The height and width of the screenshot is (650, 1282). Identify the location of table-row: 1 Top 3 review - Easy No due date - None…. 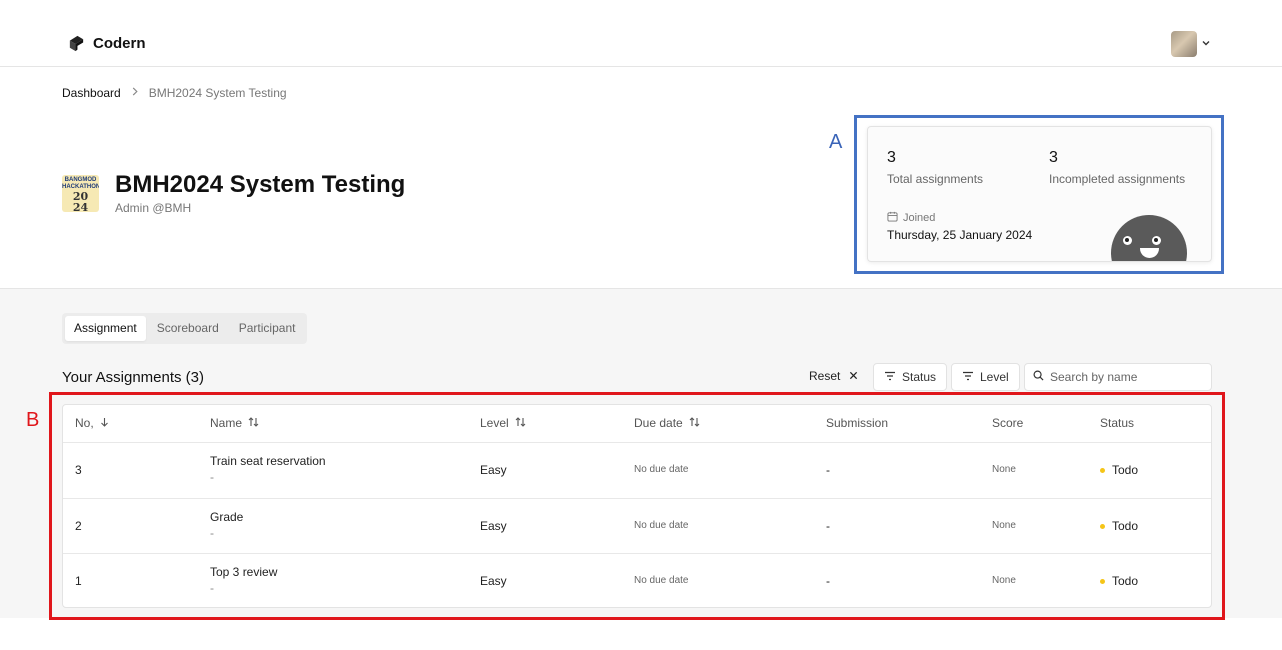
(637, 581).